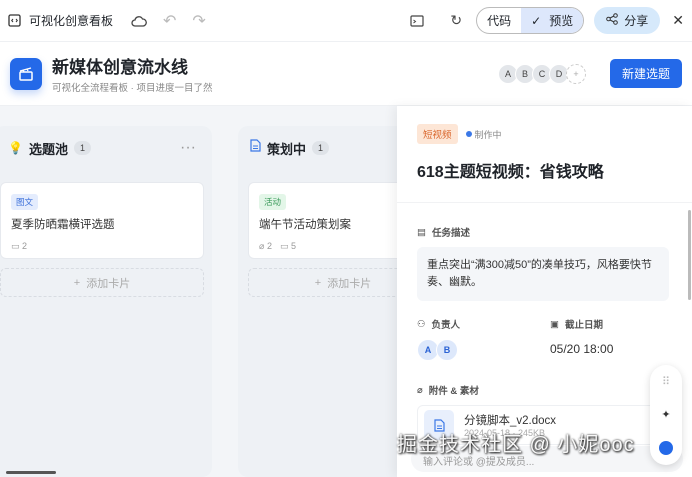  I want to click on page-title: 新媒体创意流水线, so click(120, 67).